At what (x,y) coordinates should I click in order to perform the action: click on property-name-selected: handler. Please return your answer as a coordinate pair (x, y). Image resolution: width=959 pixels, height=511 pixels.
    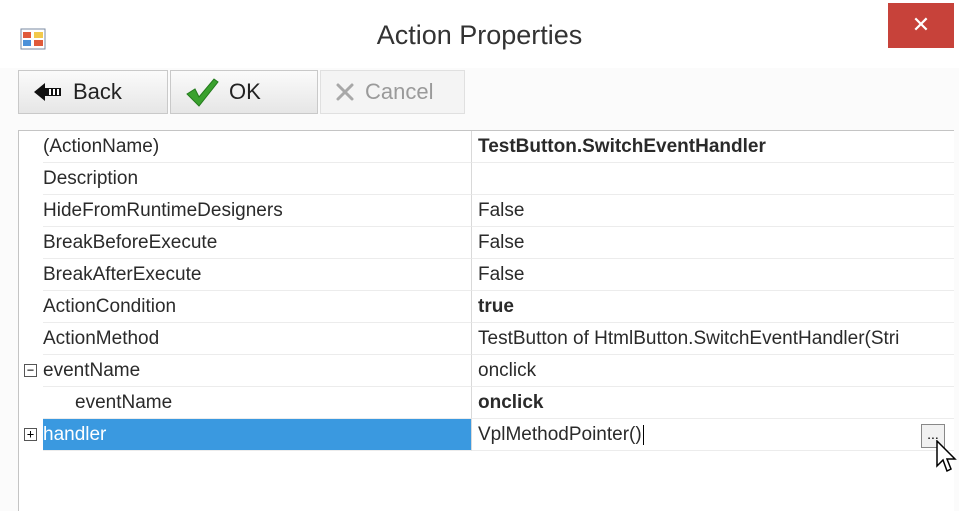
    Looking at the image, I should click on (257, 435).